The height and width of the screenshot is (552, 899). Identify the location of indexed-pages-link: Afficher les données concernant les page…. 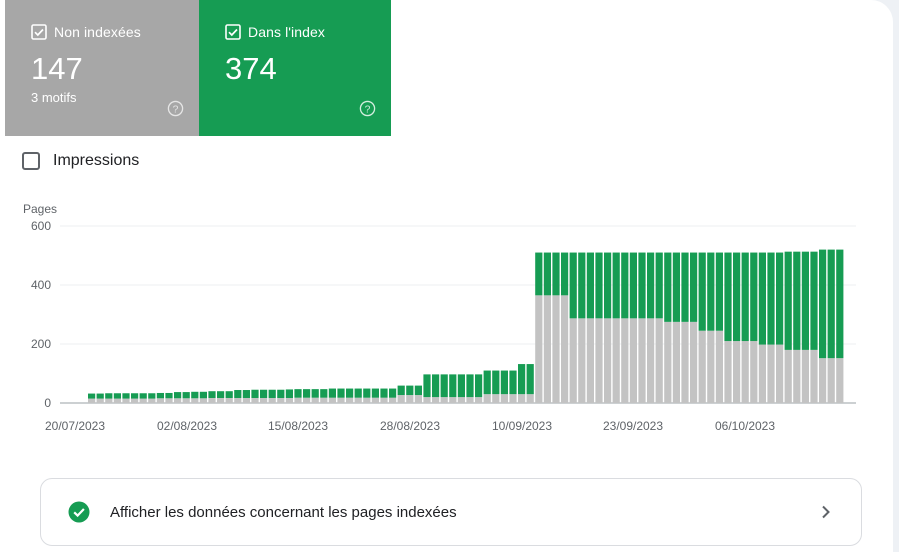
(451, 512).